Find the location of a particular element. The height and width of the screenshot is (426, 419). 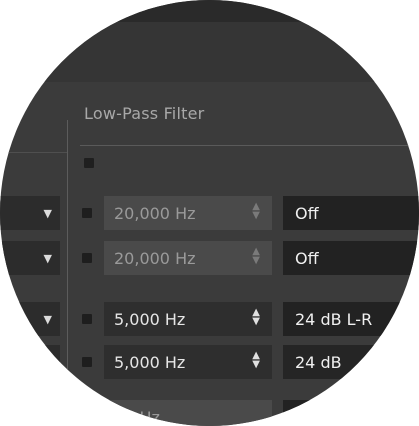

section-divider is located at coordinates (249, 145).